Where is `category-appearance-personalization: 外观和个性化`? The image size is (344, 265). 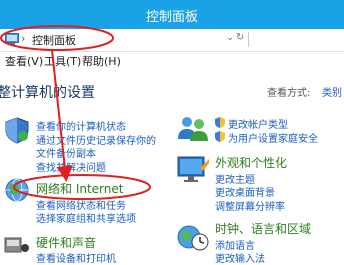
category-appearance-personalization: 外观和个性化 is located at coordinates (251, 162).